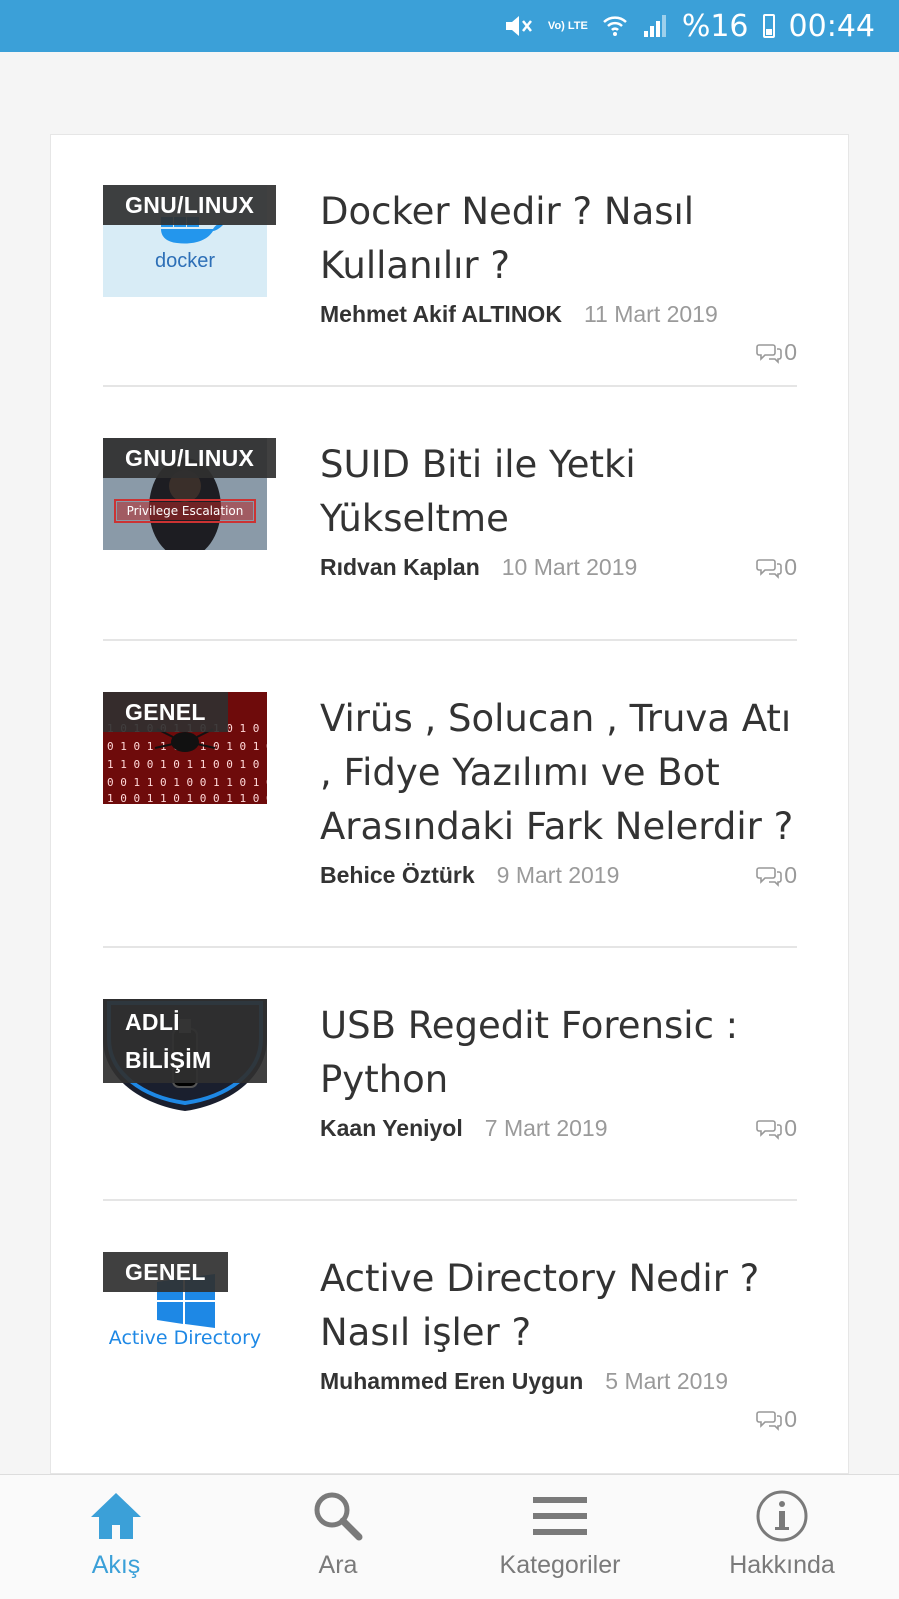 This screenshot has width=899, height=1599. Describe the element at coordinates (560, 239) in the screenshot. I see `post-title: Docker Nedir ? Nasıl Kullanılır ?` at that location.